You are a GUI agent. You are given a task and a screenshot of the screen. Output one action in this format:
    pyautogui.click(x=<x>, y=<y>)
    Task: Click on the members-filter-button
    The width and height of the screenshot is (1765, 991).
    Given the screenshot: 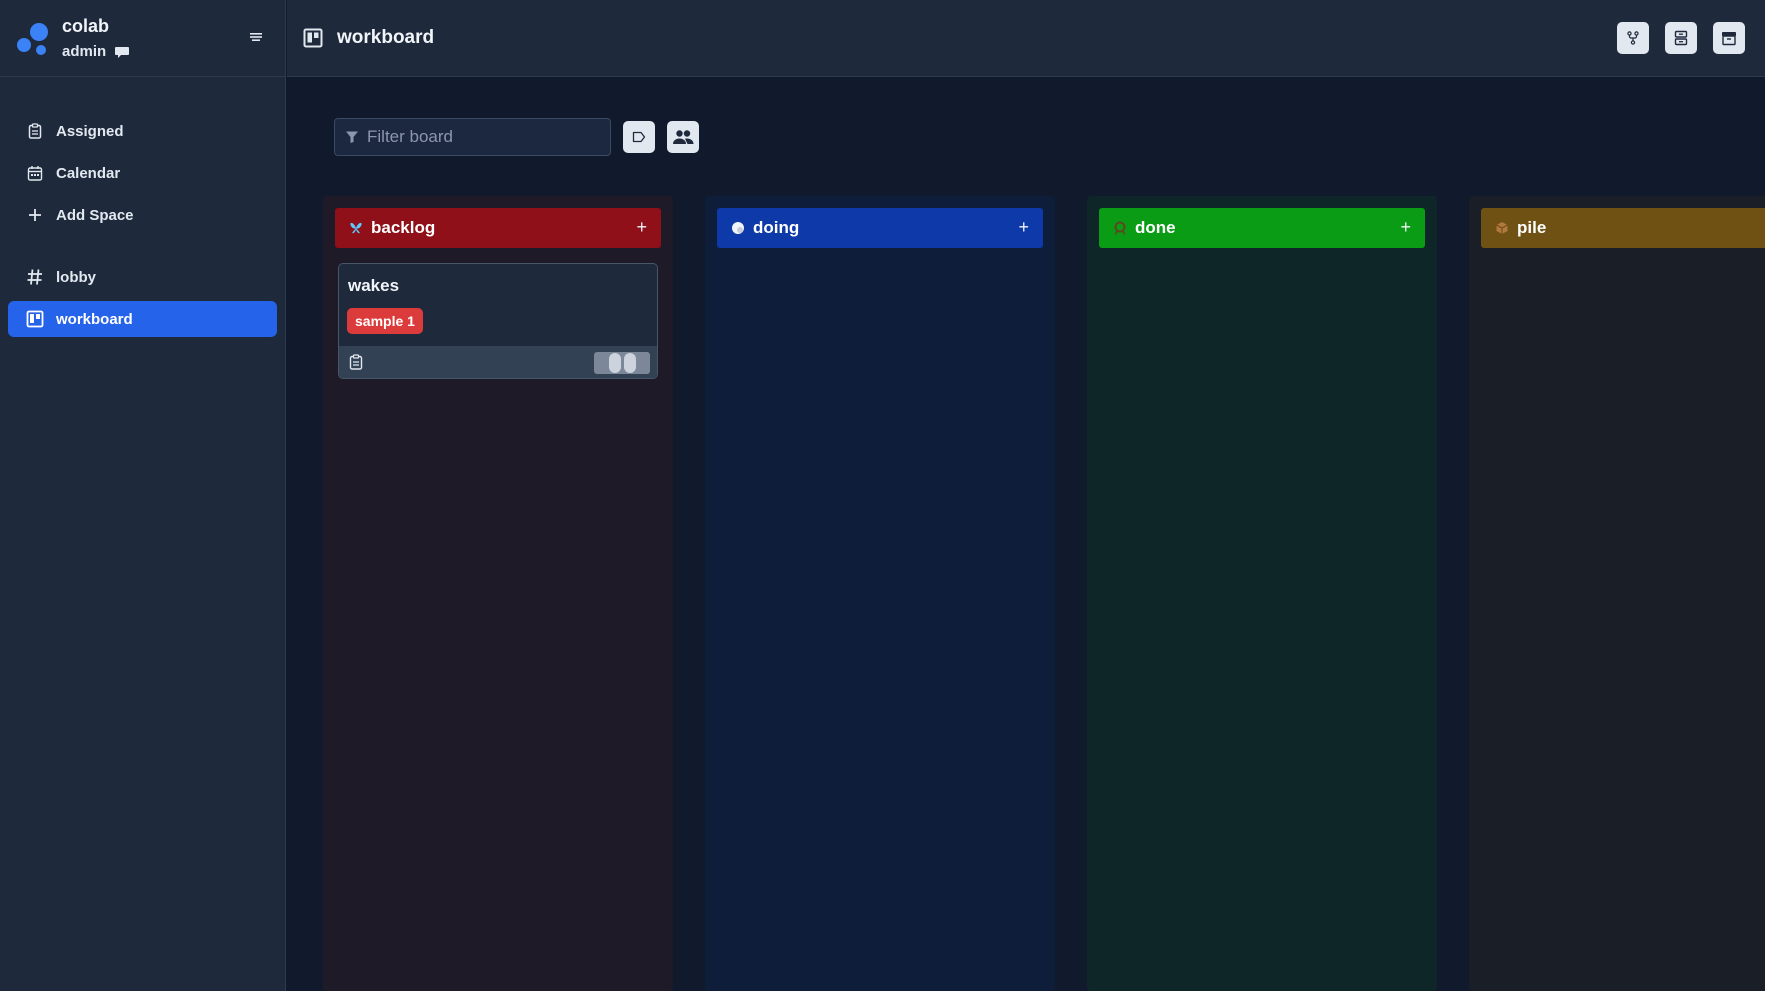 What is the action you would take?
    pyautogui.click(x=683, y=137)
    